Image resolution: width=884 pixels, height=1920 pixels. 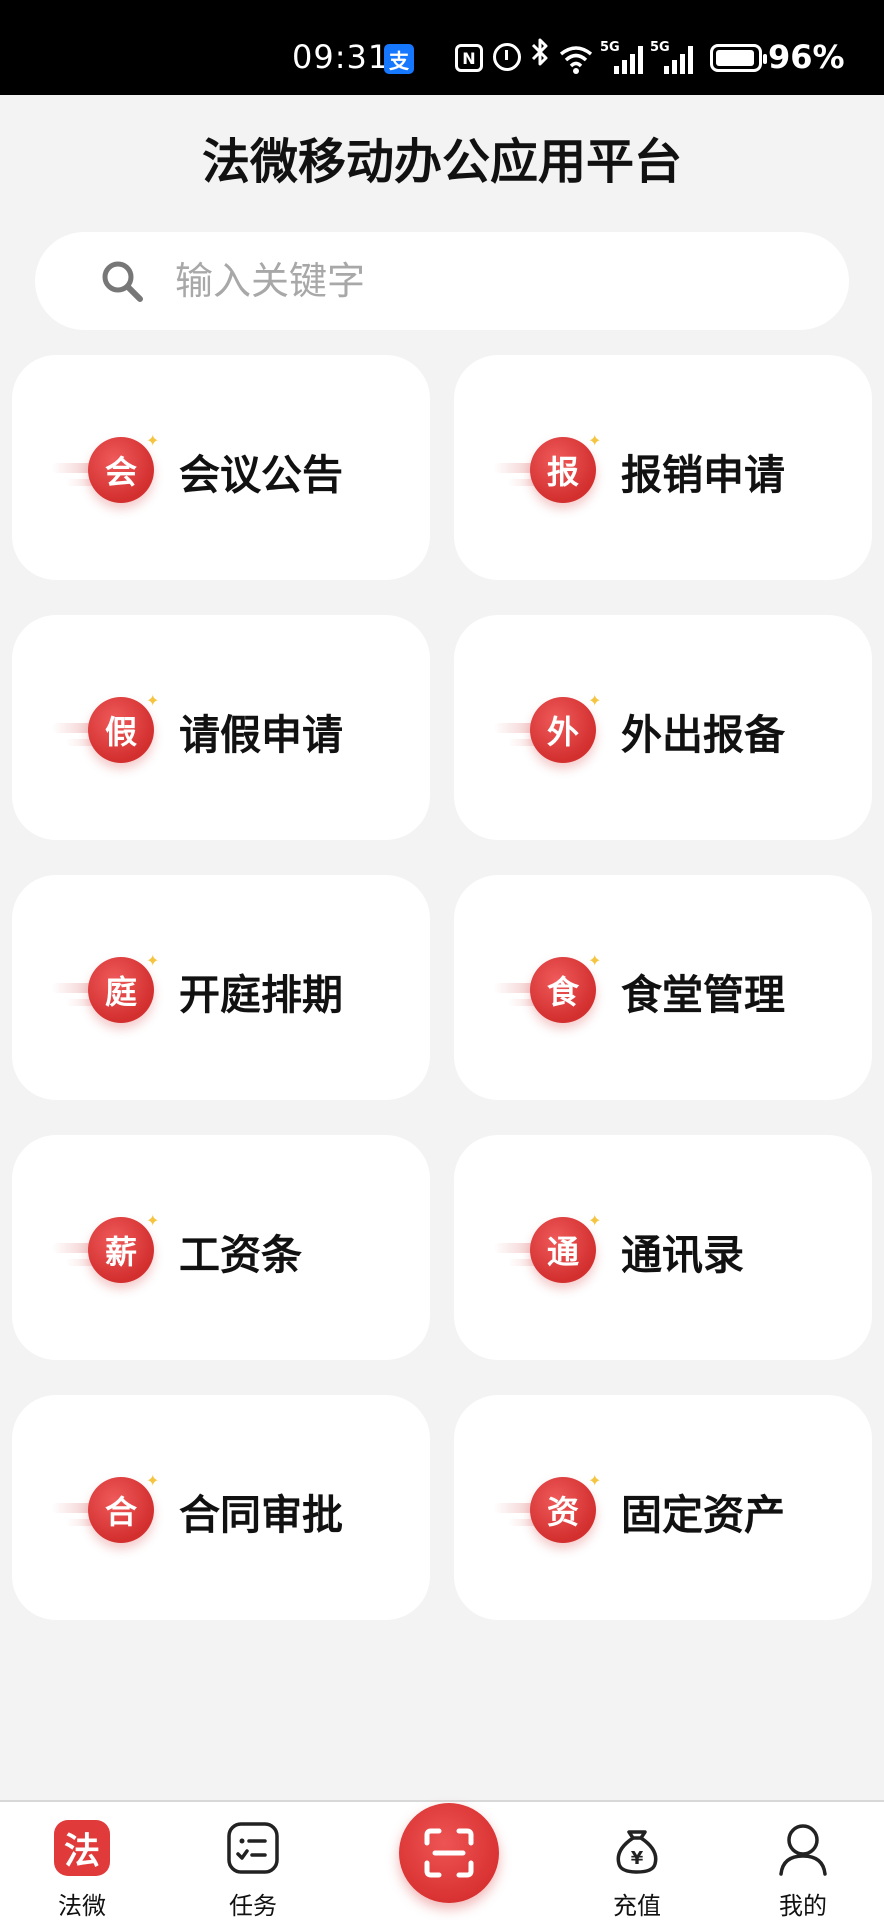 I want to click on money-bag-icon: ¥, so click(x=637, y=1848).